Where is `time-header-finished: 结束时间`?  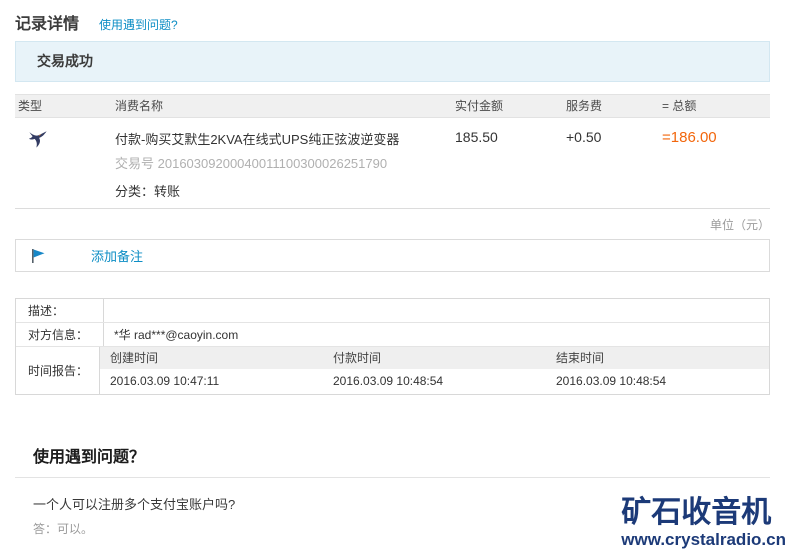 time-header-finished: 结束时间 is located at coordinates (580, 358).